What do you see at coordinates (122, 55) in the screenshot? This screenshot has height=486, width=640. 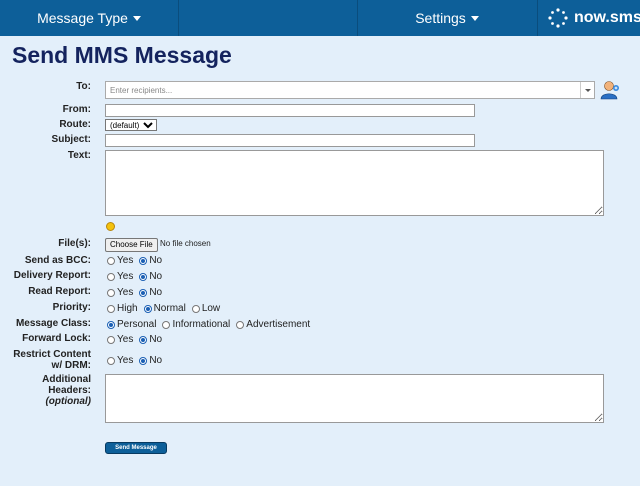 I see `page-title: Send MMS Message` at bounding box center [122, 55].